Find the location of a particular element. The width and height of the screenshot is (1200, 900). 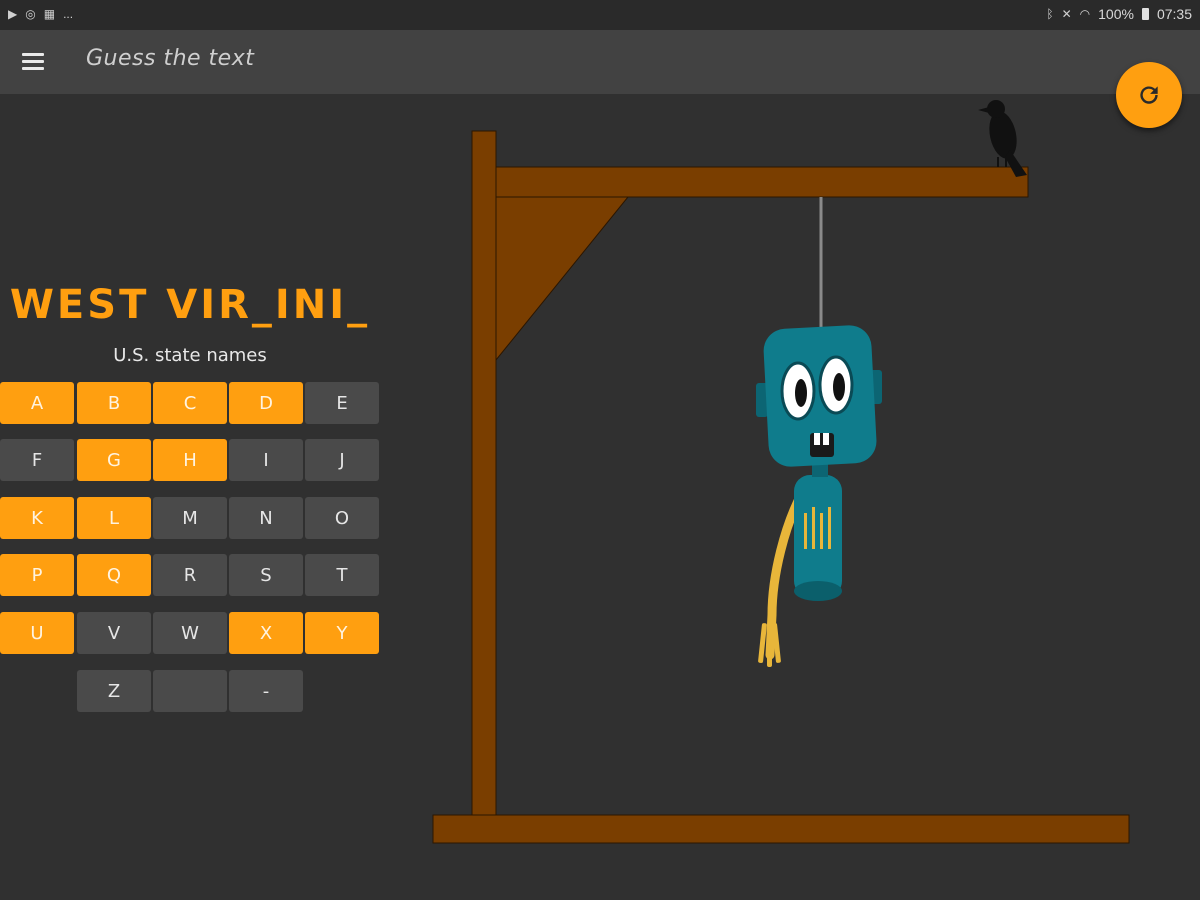

key-b: B is located at coordinates (114, 403).